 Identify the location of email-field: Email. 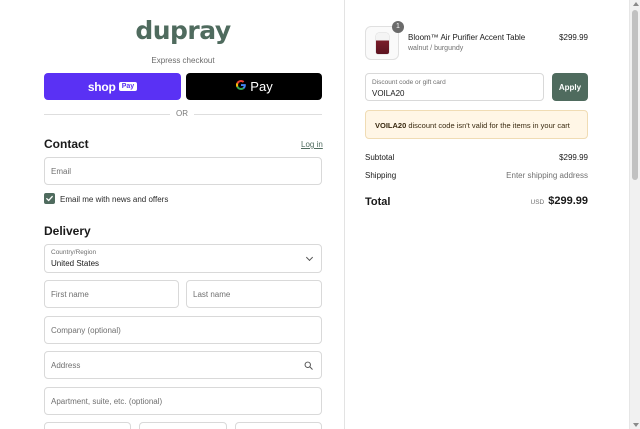
(183, 171).